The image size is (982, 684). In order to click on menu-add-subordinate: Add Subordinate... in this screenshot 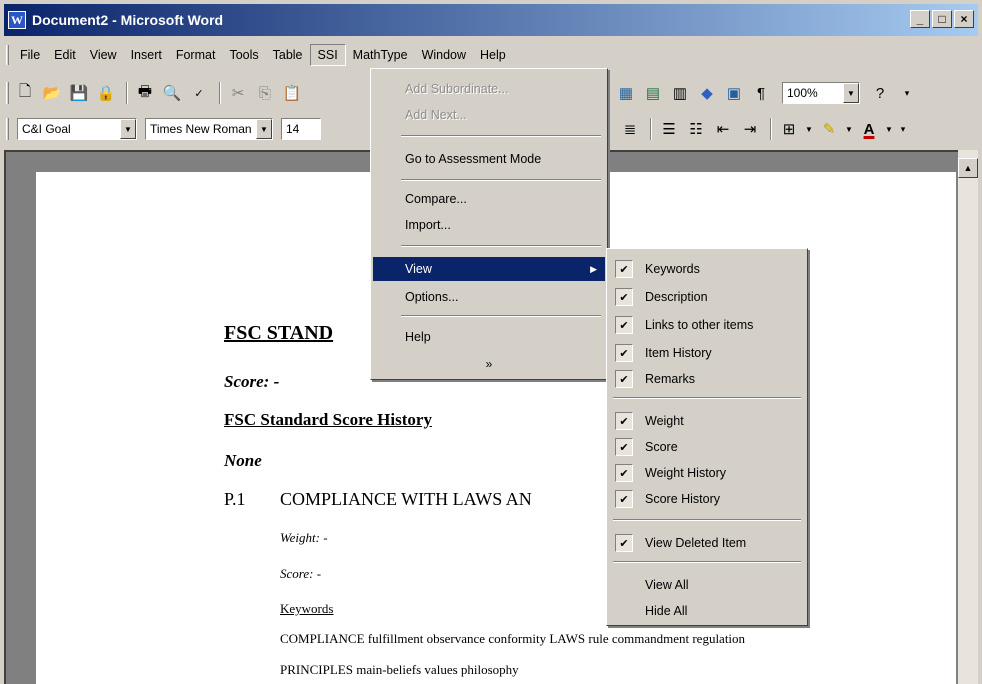, I will do `click(489, 89)`.